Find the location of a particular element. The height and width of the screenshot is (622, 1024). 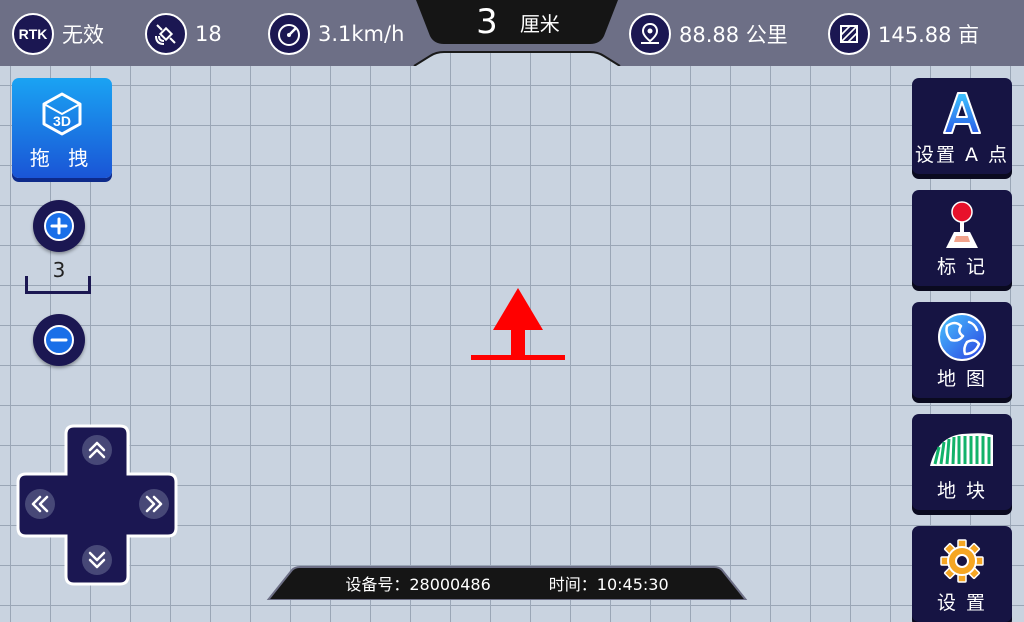

settings-label: 设 置 is located at coordinates (962, 603).